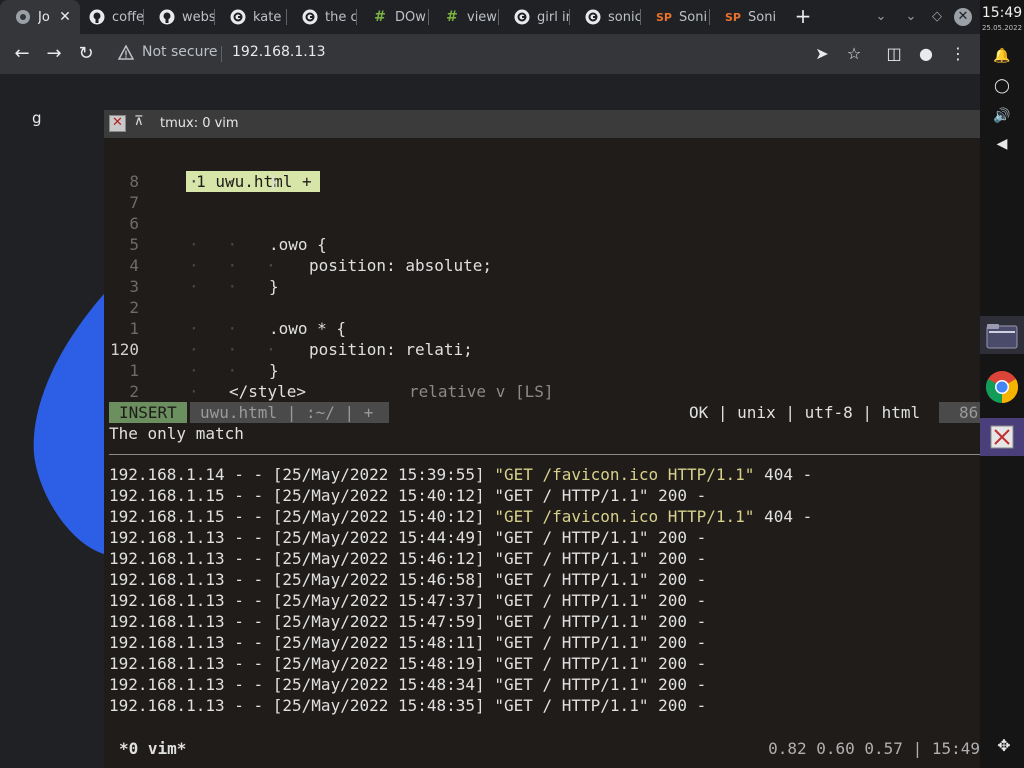 The image size is (1024, 768). What do you see at coordinates (464, 17) in the screenshot?
I see `tab-6: # view` at bounding box center [464, 17].